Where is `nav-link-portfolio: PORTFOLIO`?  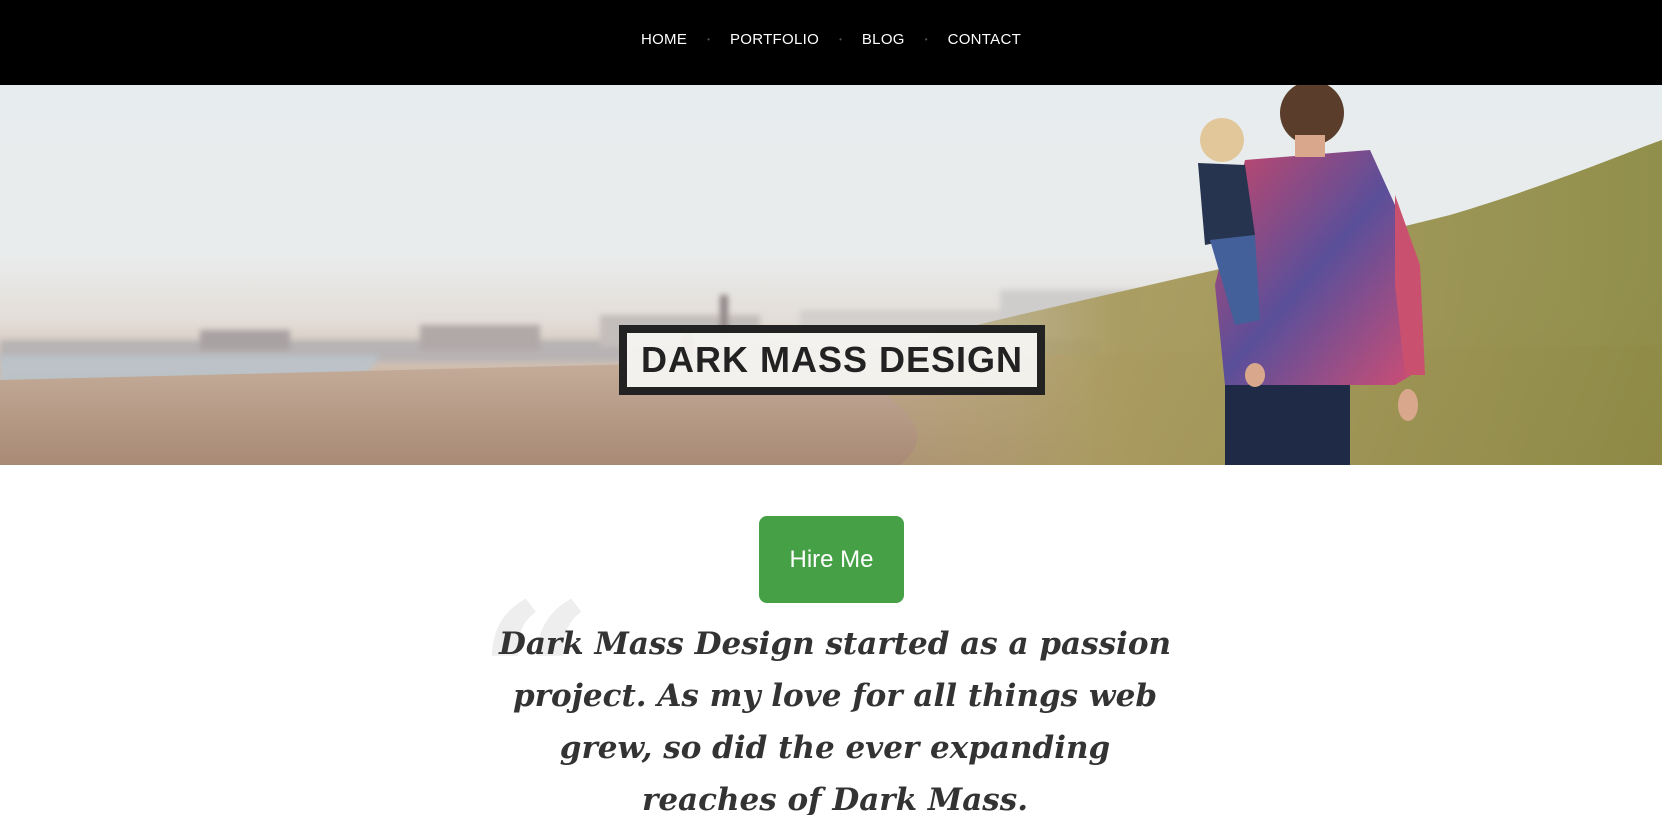 nav-link-portfolio: PORTFOLIO is located at coordinates (774, 39).